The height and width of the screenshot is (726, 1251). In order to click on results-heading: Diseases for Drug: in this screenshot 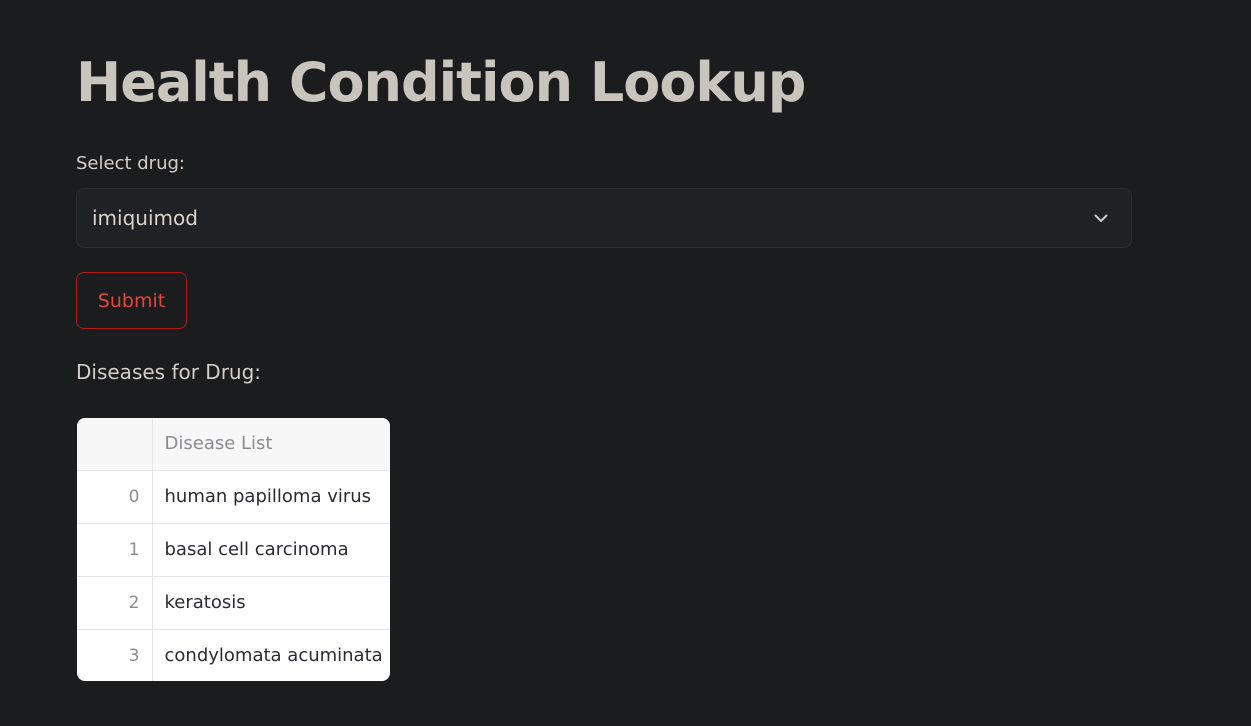, I will do `click(169, 372)`.